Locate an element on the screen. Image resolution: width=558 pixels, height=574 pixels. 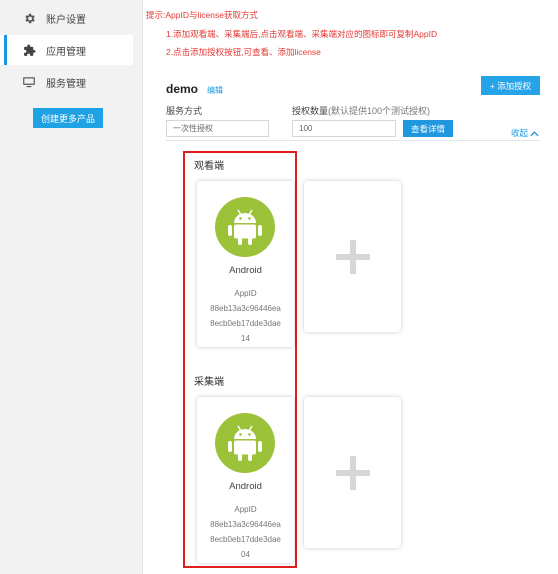
appid-line: 14 is located at coordinates (245, 338).